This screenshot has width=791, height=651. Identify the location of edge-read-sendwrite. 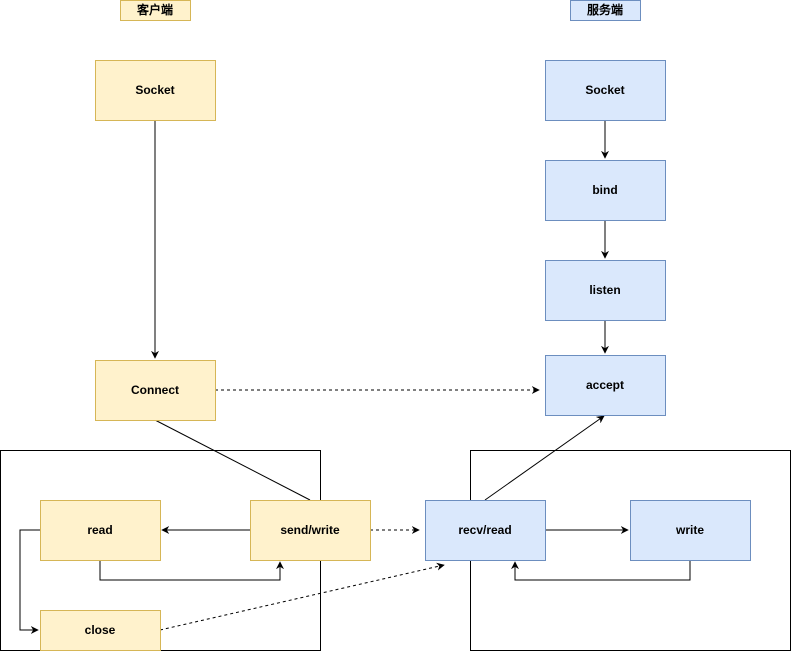
(191, 570).